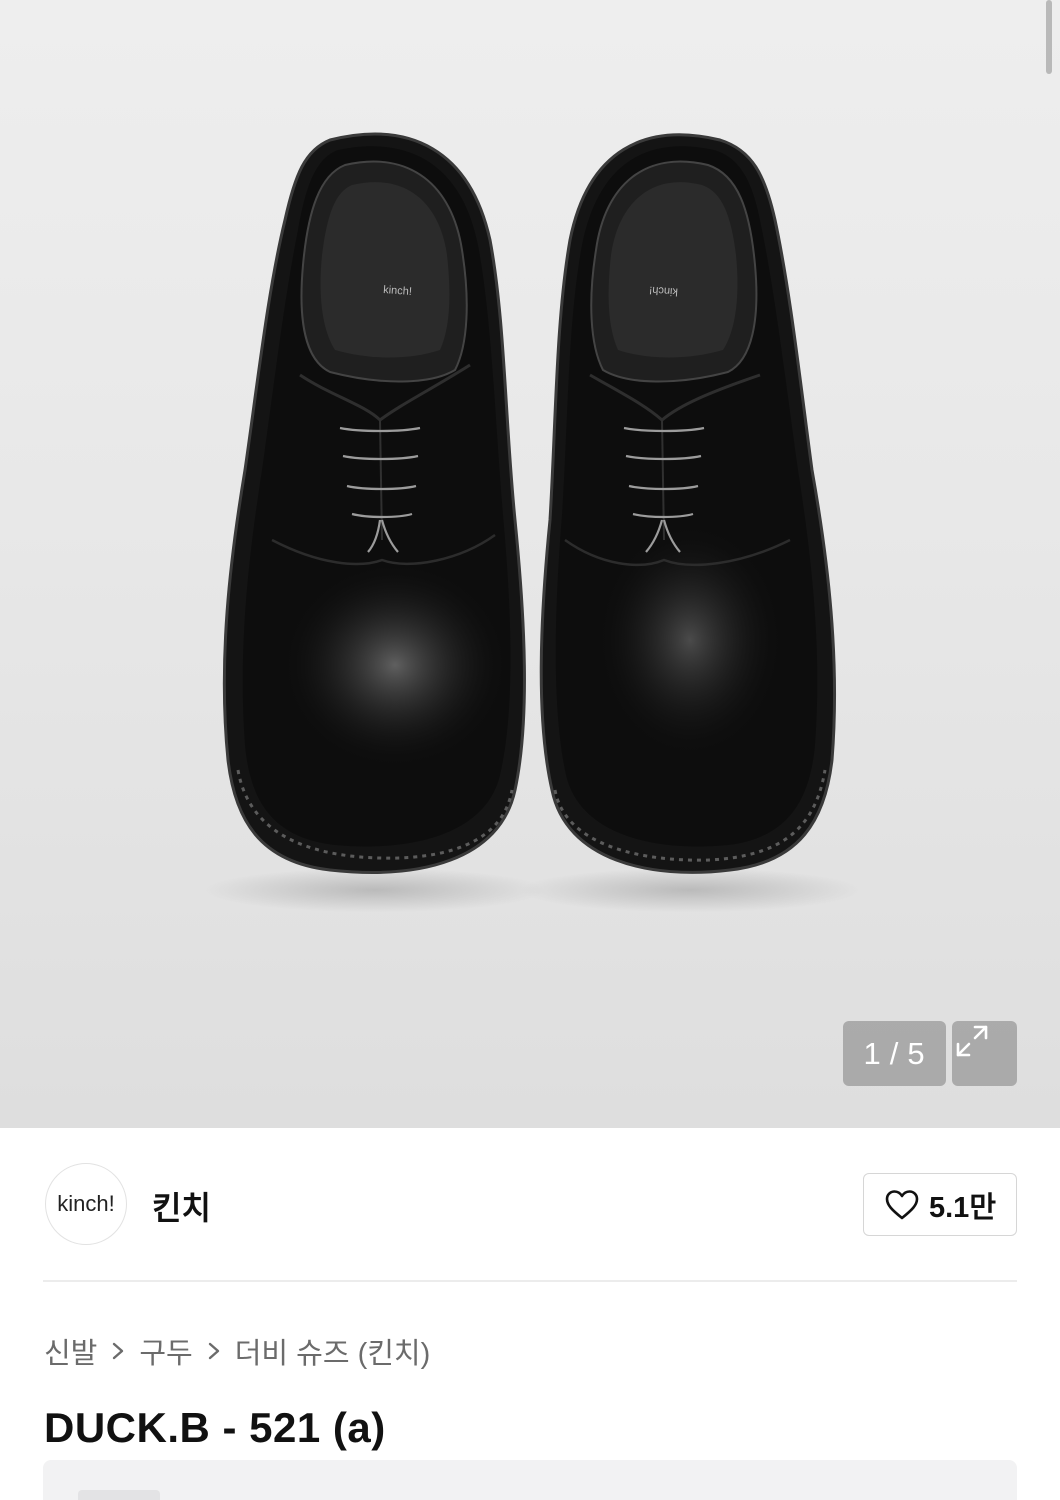 The width and height of the screenshot is (1060, 1500). I want to click on like-count: 5.1만, so click(962, 1207).